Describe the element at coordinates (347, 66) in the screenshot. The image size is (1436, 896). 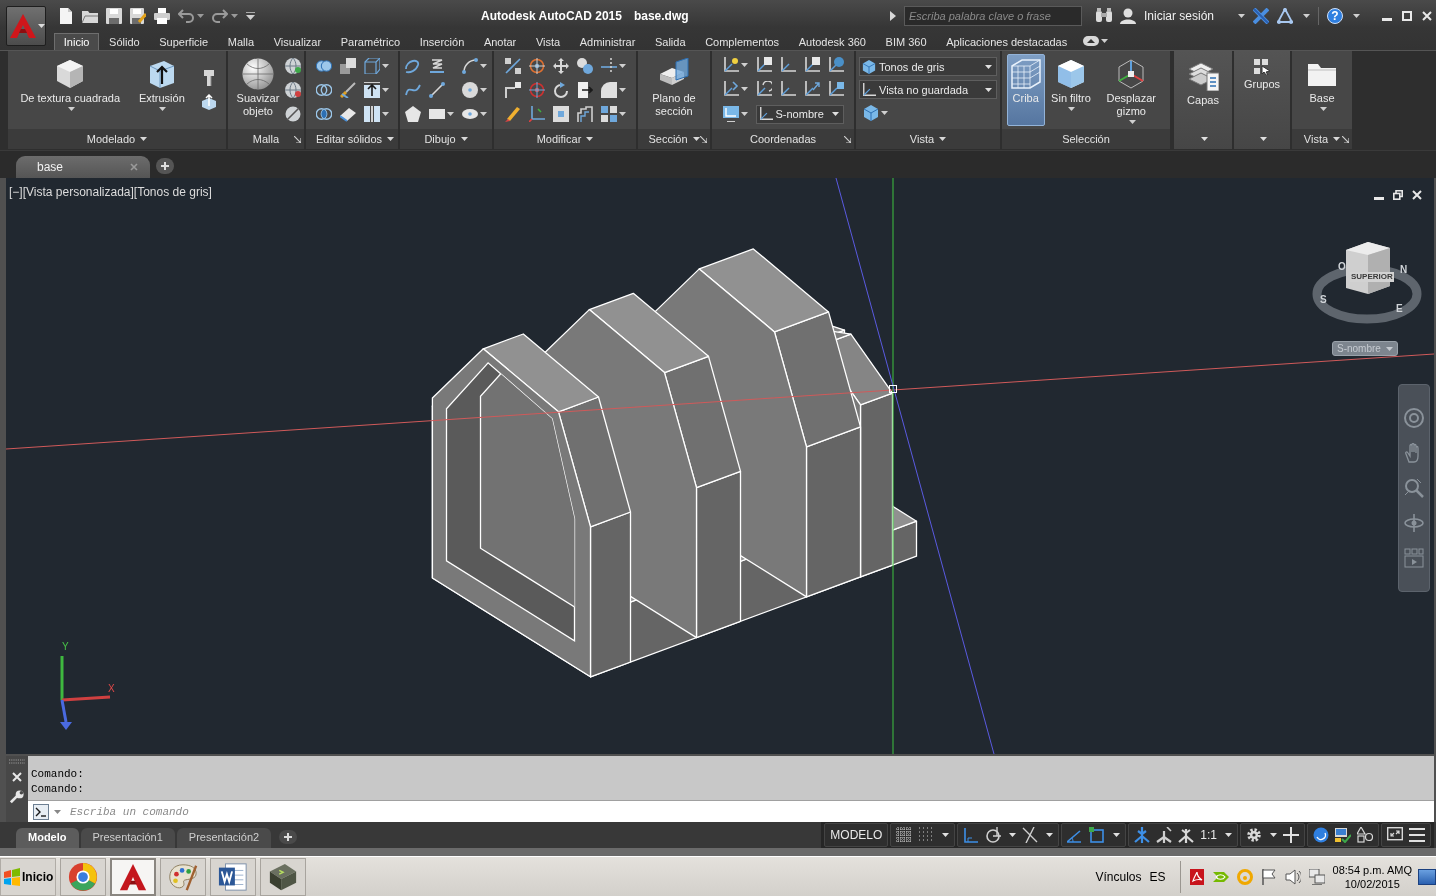
I see `overlapping-squares-icon` at that location.